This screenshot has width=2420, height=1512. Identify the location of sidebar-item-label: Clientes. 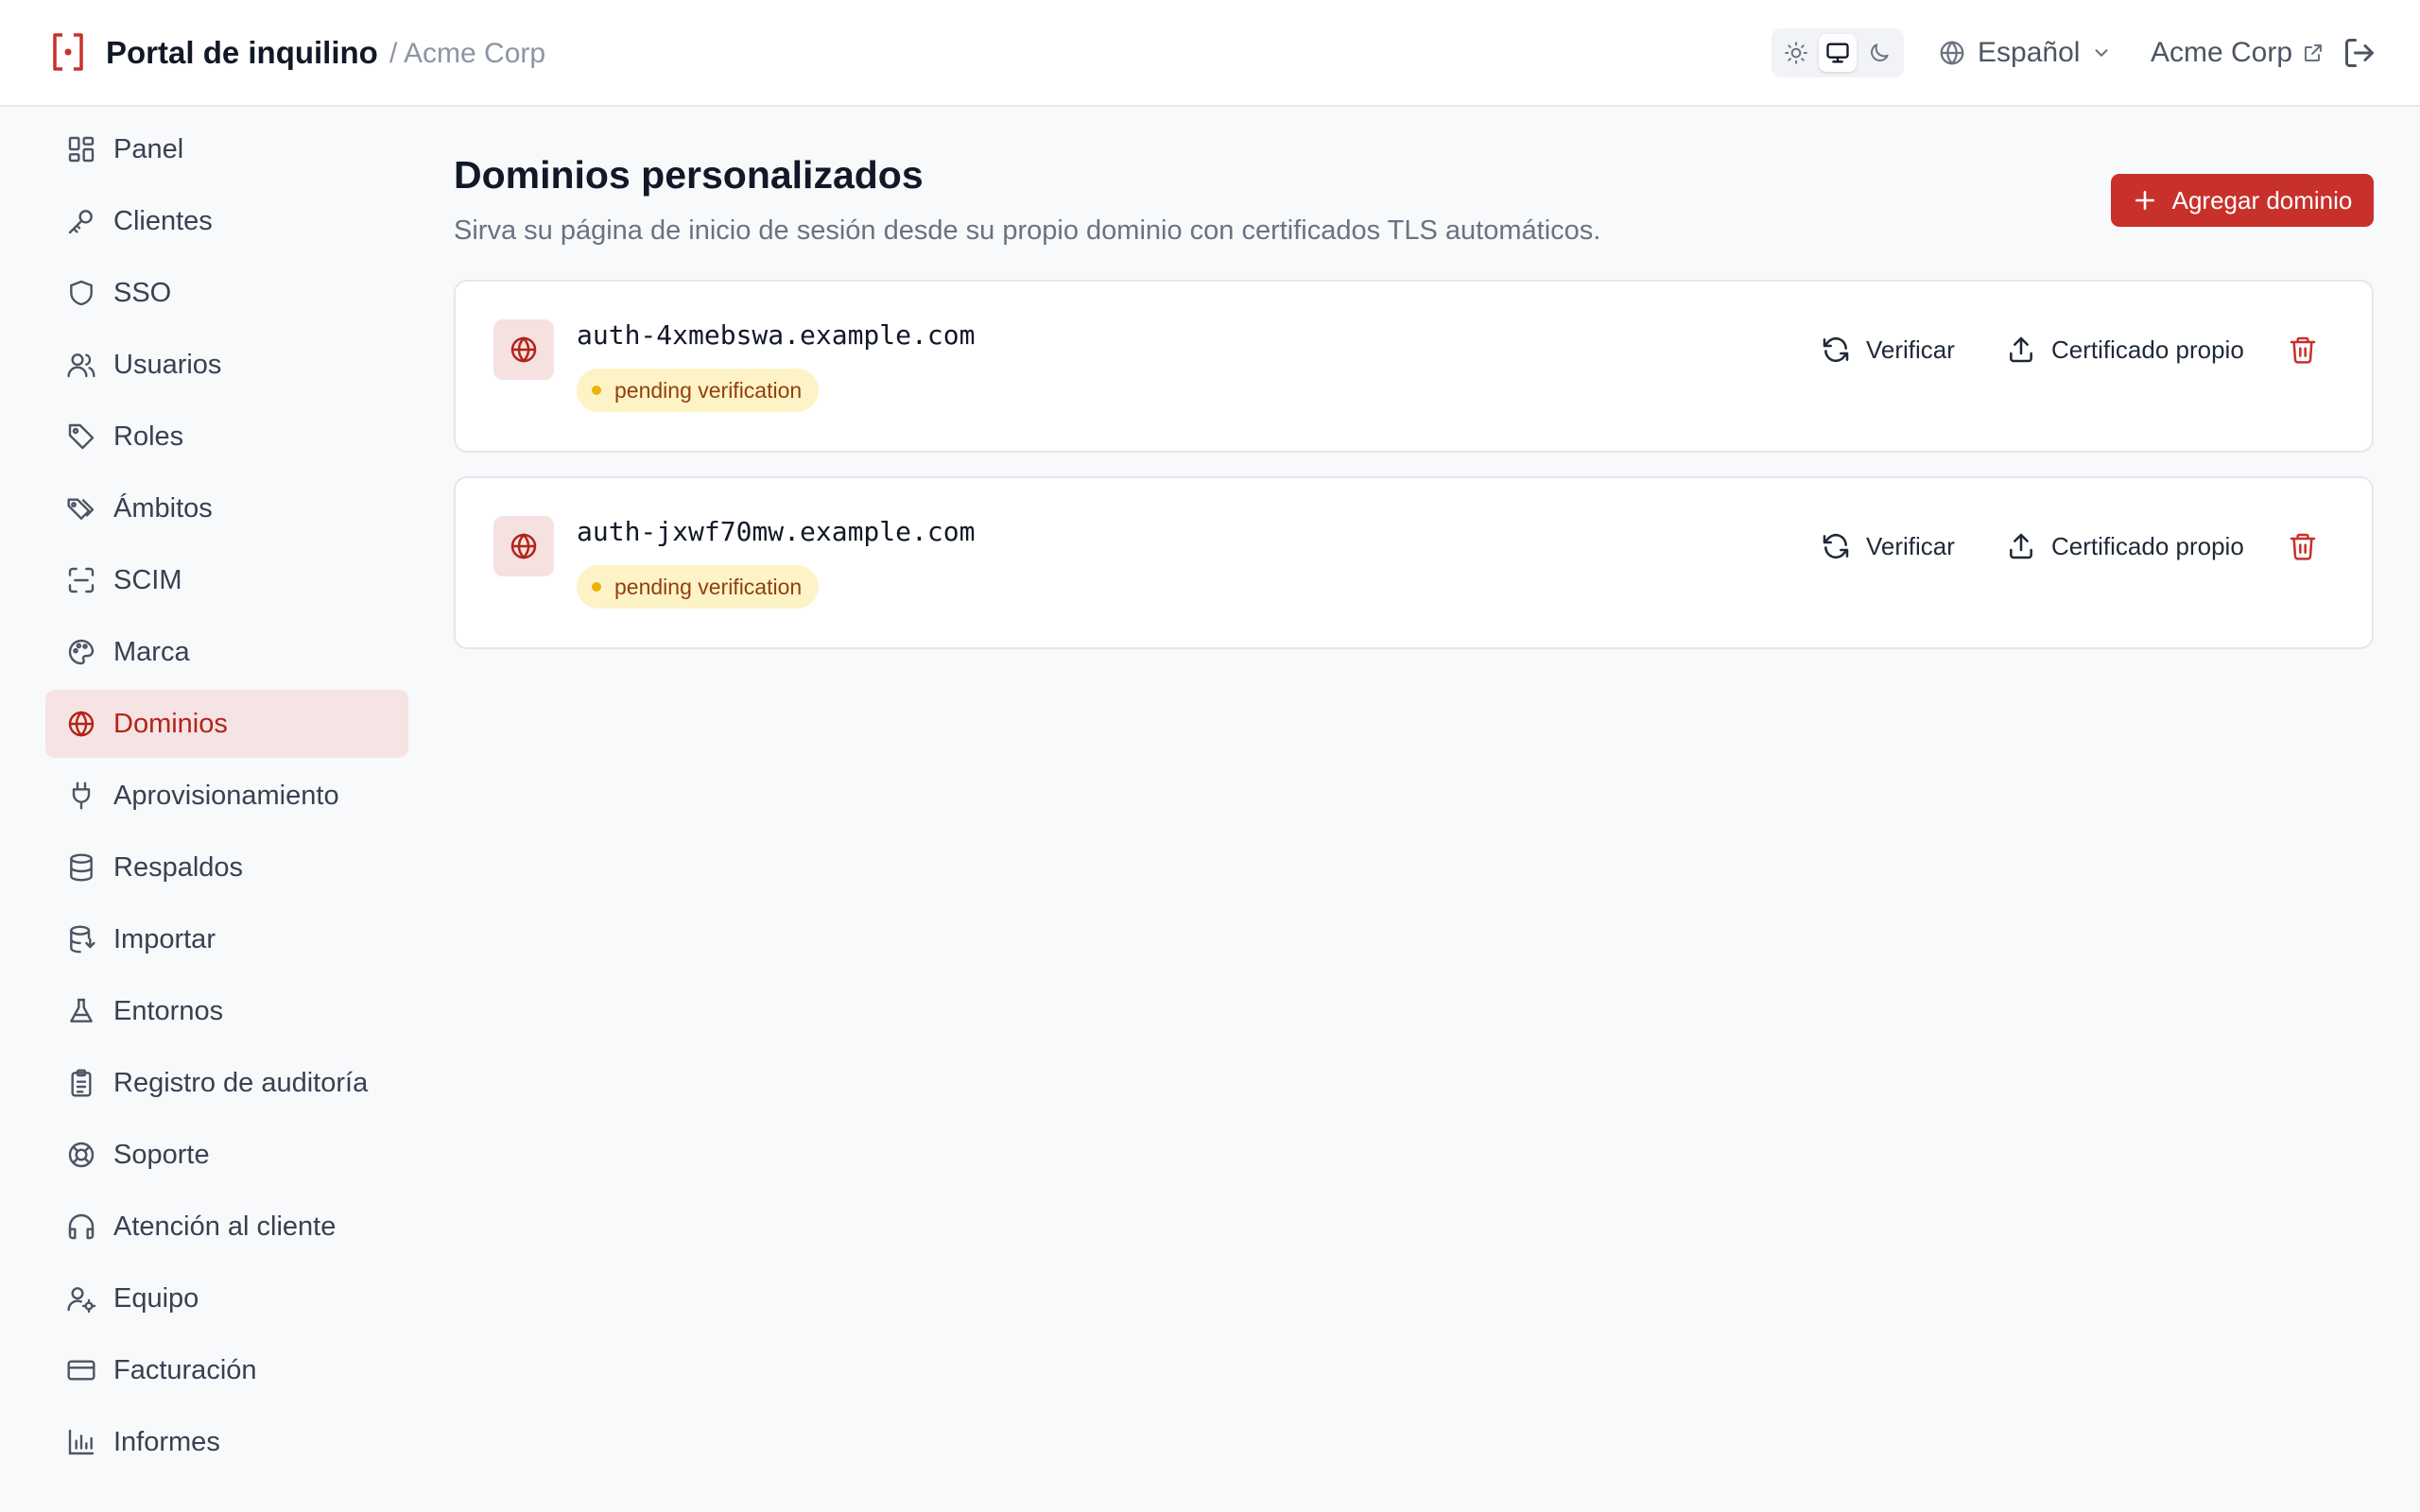
(163, 220).